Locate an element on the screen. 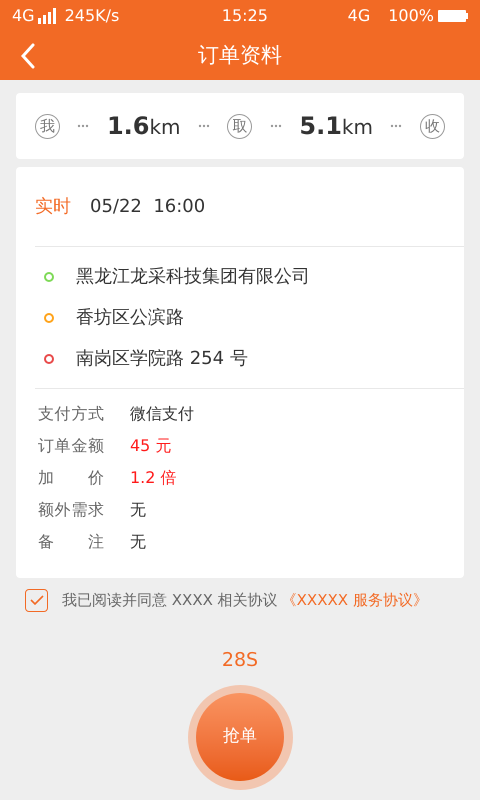 This screenshot has height=800, width=480. field-label: 备注 is located at coordinates (71, 542).